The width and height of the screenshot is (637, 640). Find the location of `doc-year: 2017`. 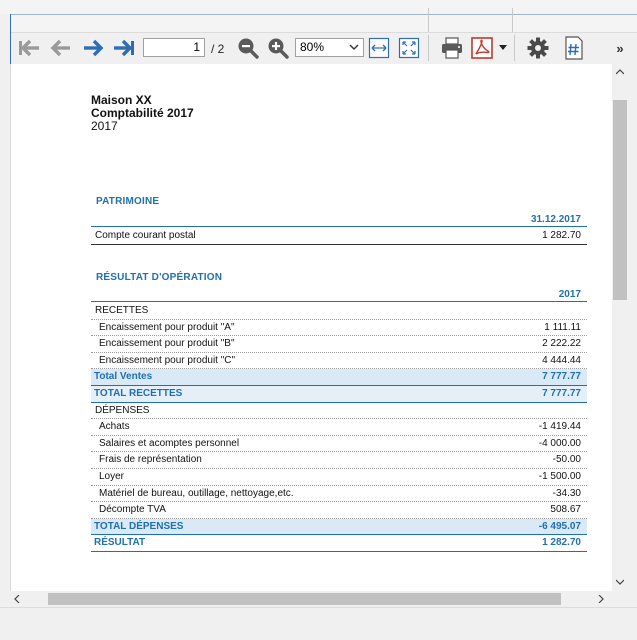

doc-year: 2017 is located at coordinates (104, 126).